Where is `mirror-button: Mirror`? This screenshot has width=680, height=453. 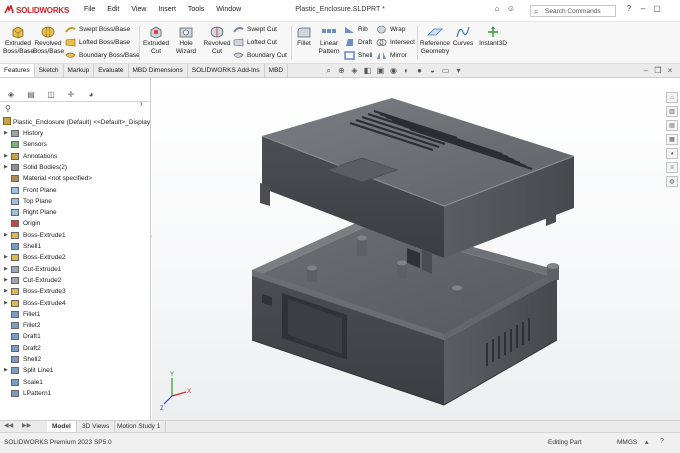
mirror-button: Mirror is located at coordinates (391, 55).